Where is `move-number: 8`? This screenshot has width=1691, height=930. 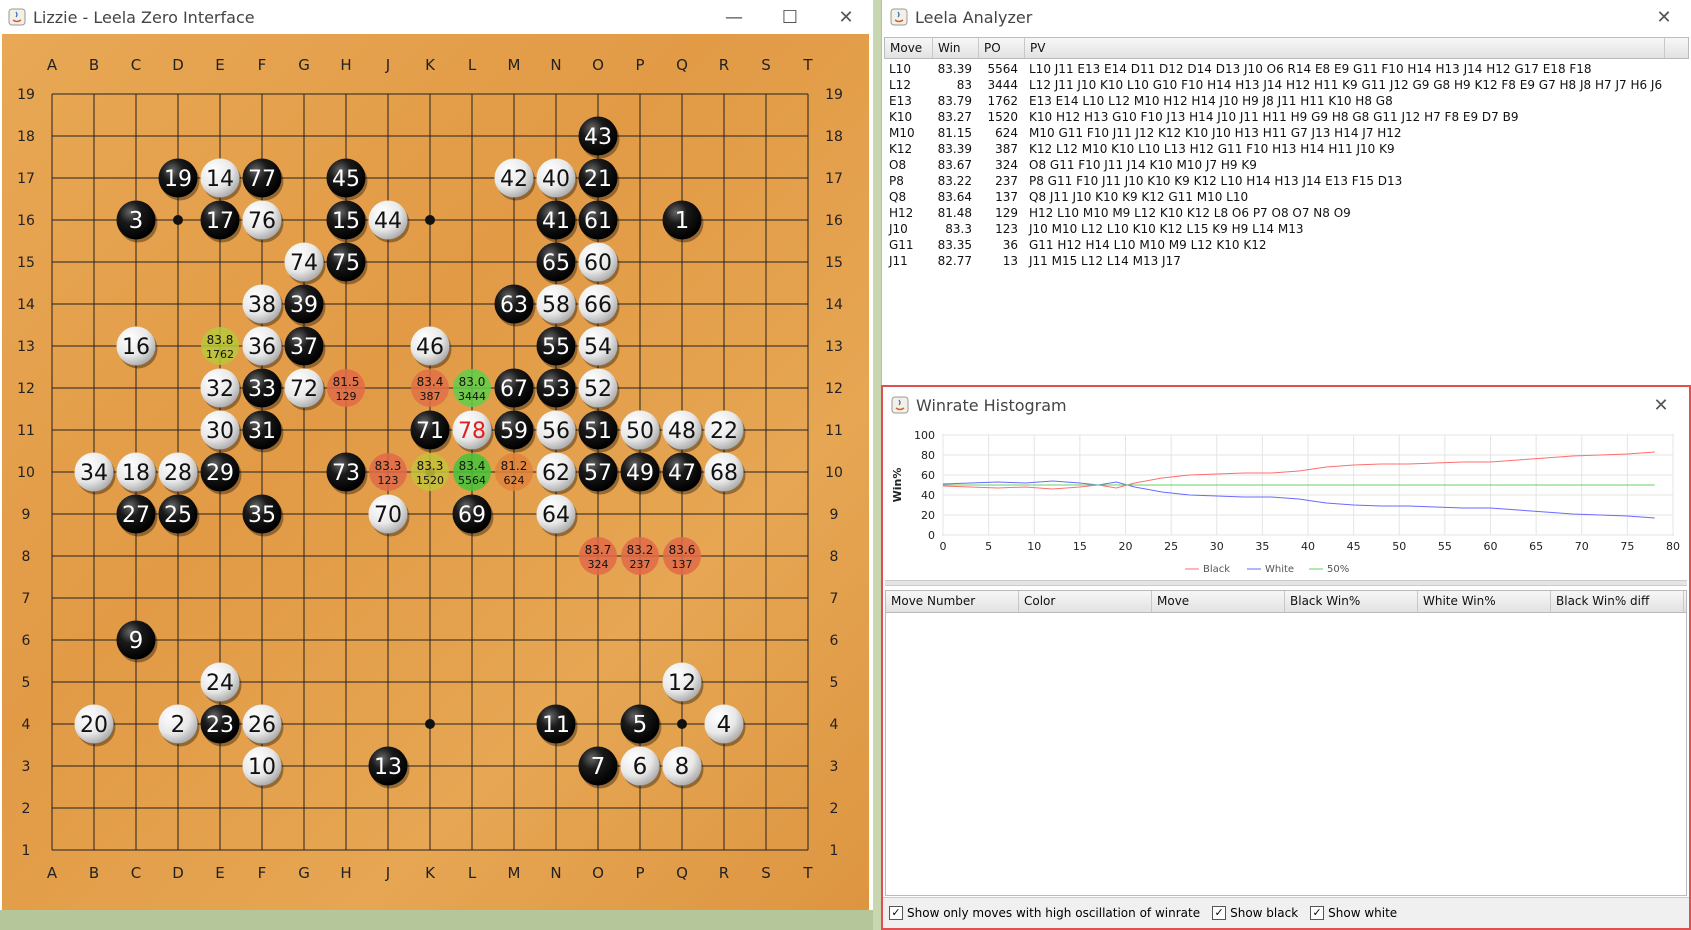 move-number: 8 is located at coordinates (682, 767).